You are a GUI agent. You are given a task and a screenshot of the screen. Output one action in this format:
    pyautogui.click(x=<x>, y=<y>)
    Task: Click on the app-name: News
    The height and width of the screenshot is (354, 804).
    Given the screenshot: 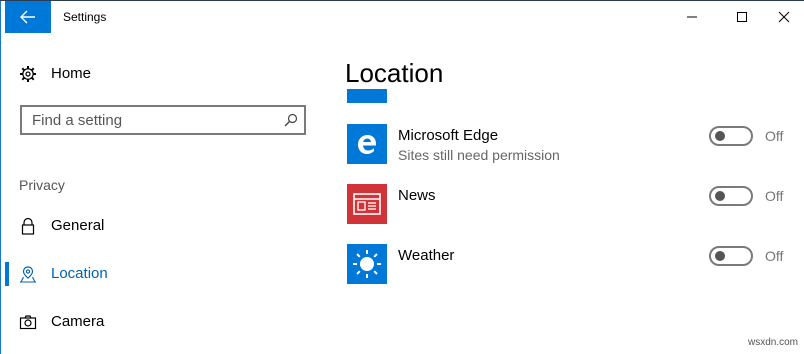 What is the action you would take?
    pyautogui.click(x=417, y=195)
    